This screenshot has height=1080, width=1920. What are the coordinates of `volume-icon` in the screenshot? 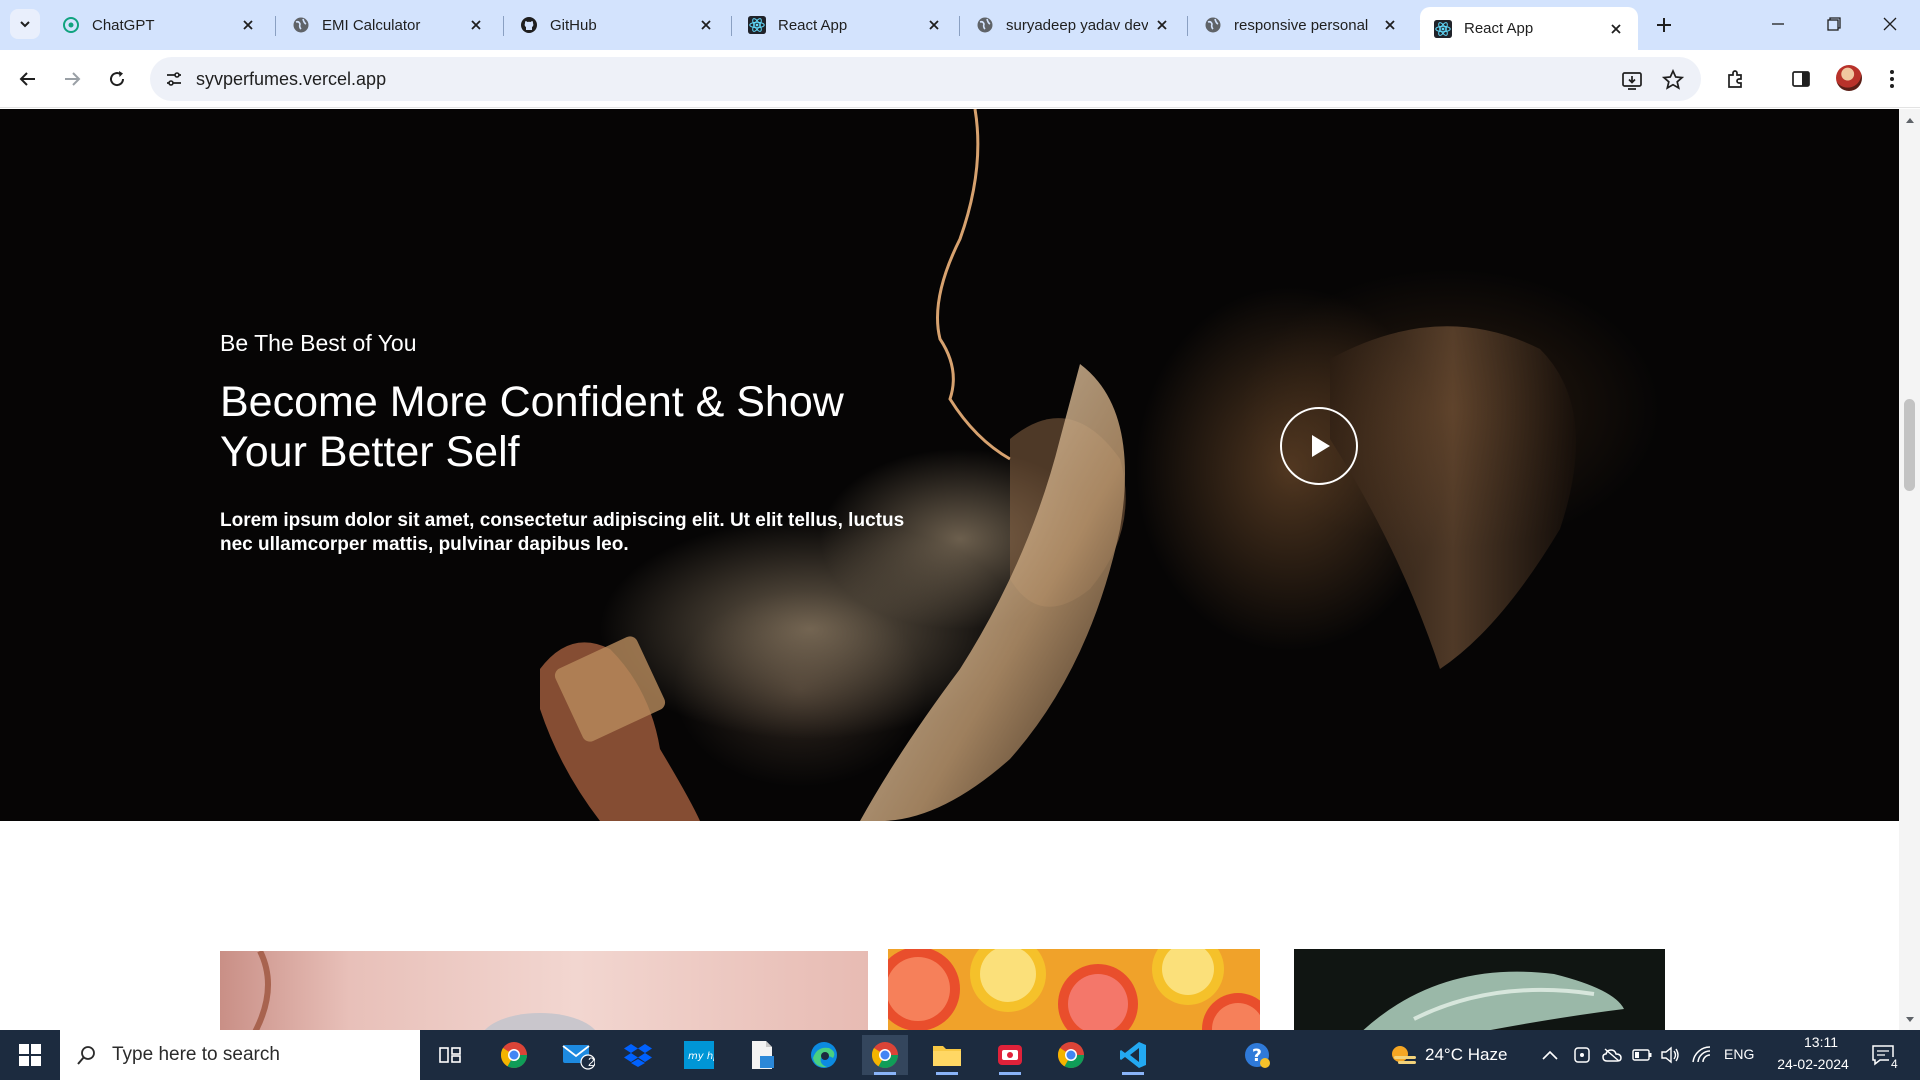 It's located at (1670, 1055).